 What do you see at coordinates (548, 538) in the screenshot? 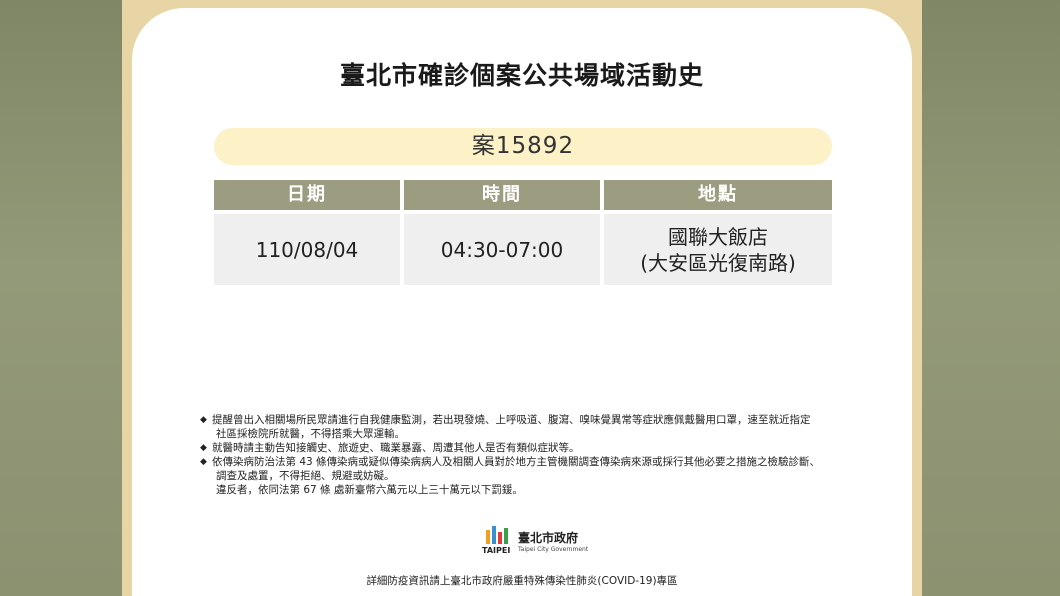
I see `logo-name-zh: 臺北市政府` at bounding box center [548, 538].